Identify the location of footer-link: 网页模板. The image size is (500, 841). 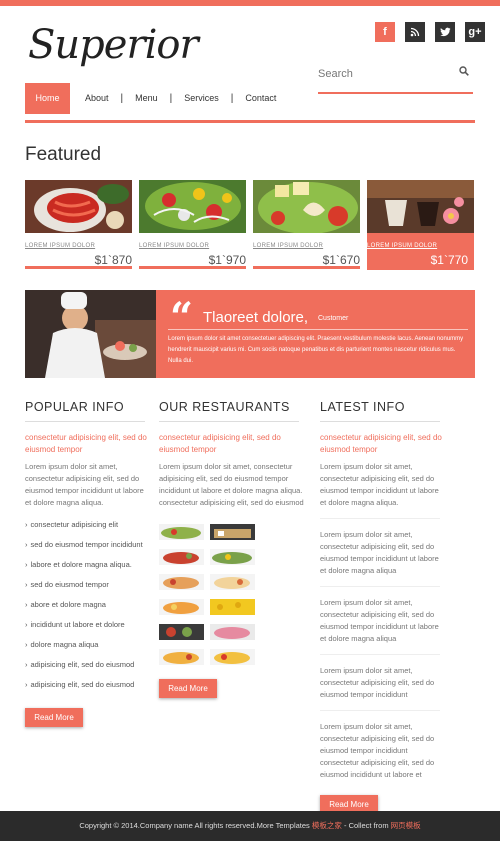
(406, 825).